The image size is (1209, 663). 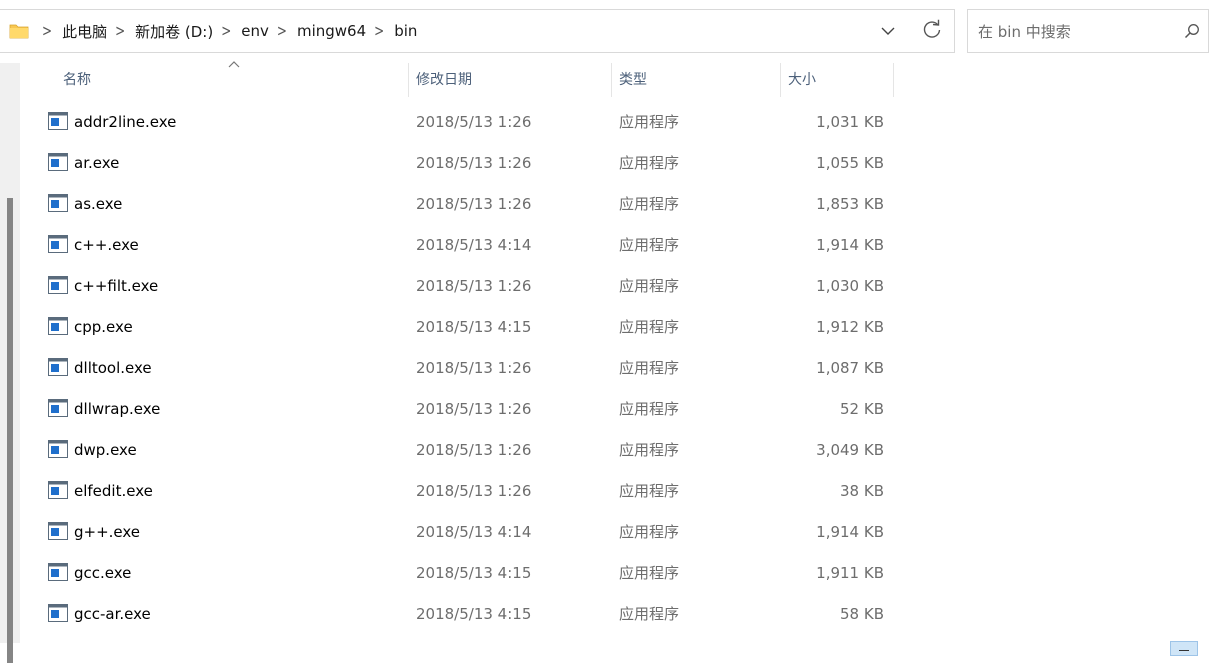 What do you see at coordinates (77, 80) in the screenshot?
I see `column-name-header: 名称` at bounding box center [77, 80].